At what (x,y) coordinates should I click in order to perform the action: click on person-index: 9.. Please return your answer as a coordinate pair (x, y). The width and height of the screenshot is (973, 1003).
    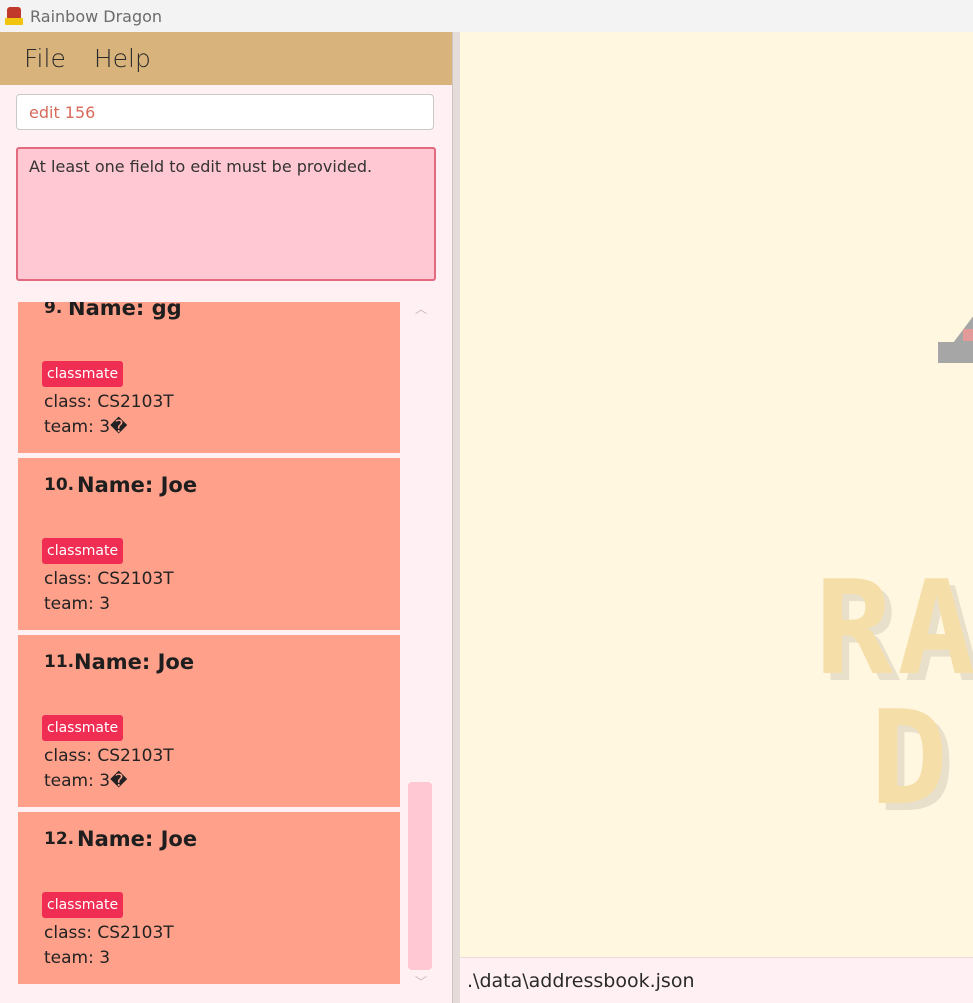
    Looking at the image, I should click on (53, 310).